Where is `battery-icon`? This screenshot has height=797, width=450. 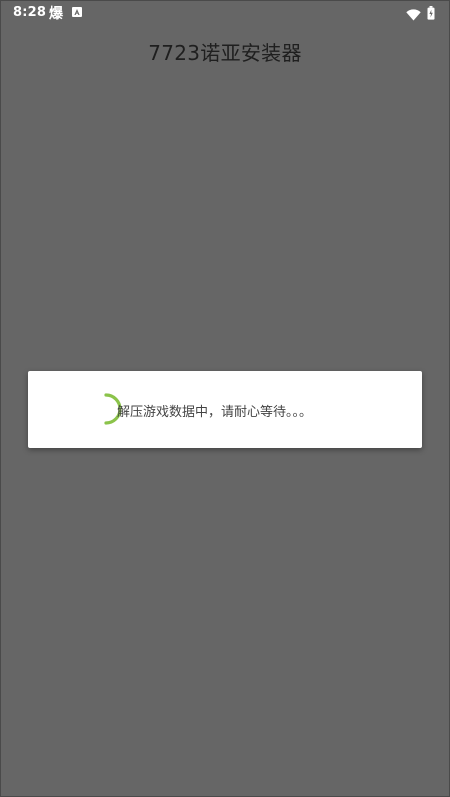 battery-icon is located at coordinates (431, 14).